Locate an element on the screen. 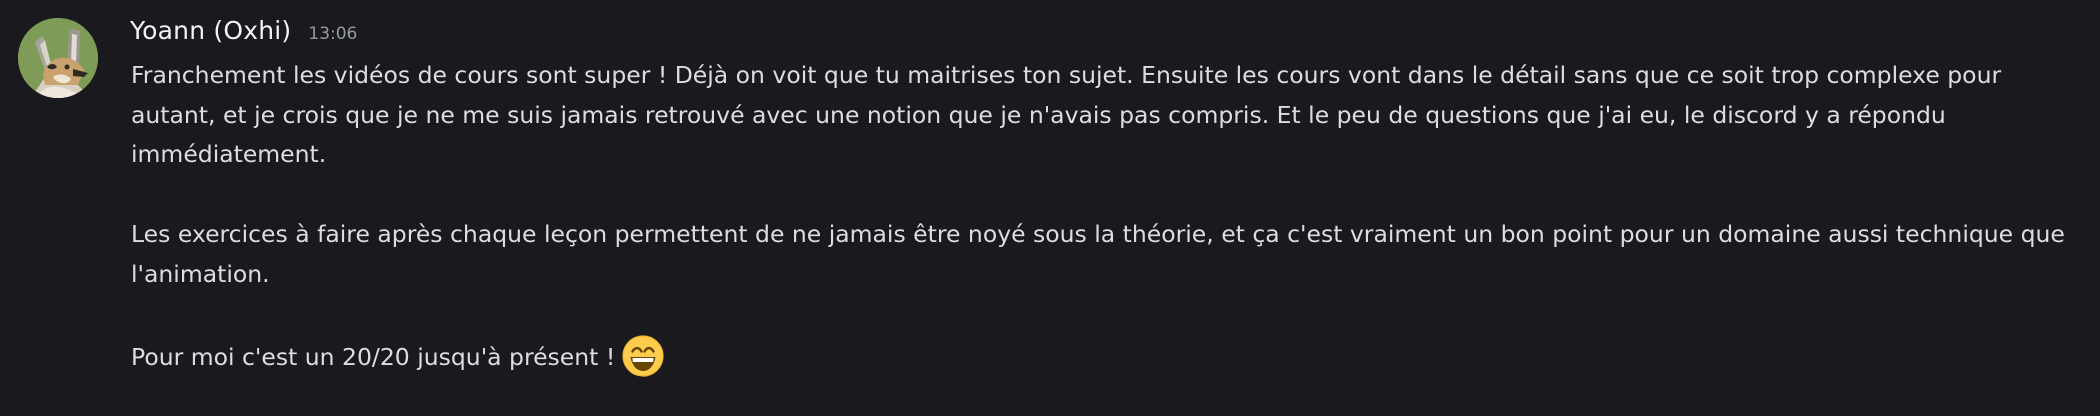 This screenshot has height=416, width=2100. fox-avatar-icon is located at coordinates (58, 58).